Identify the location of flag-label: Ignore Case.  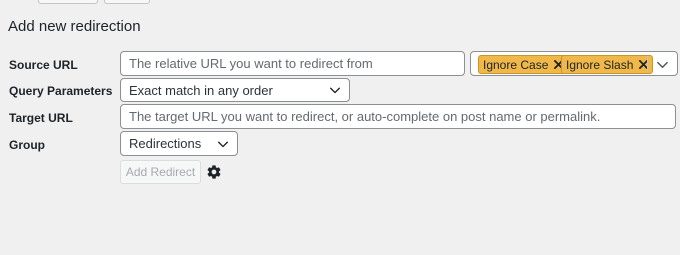
(516, 64).